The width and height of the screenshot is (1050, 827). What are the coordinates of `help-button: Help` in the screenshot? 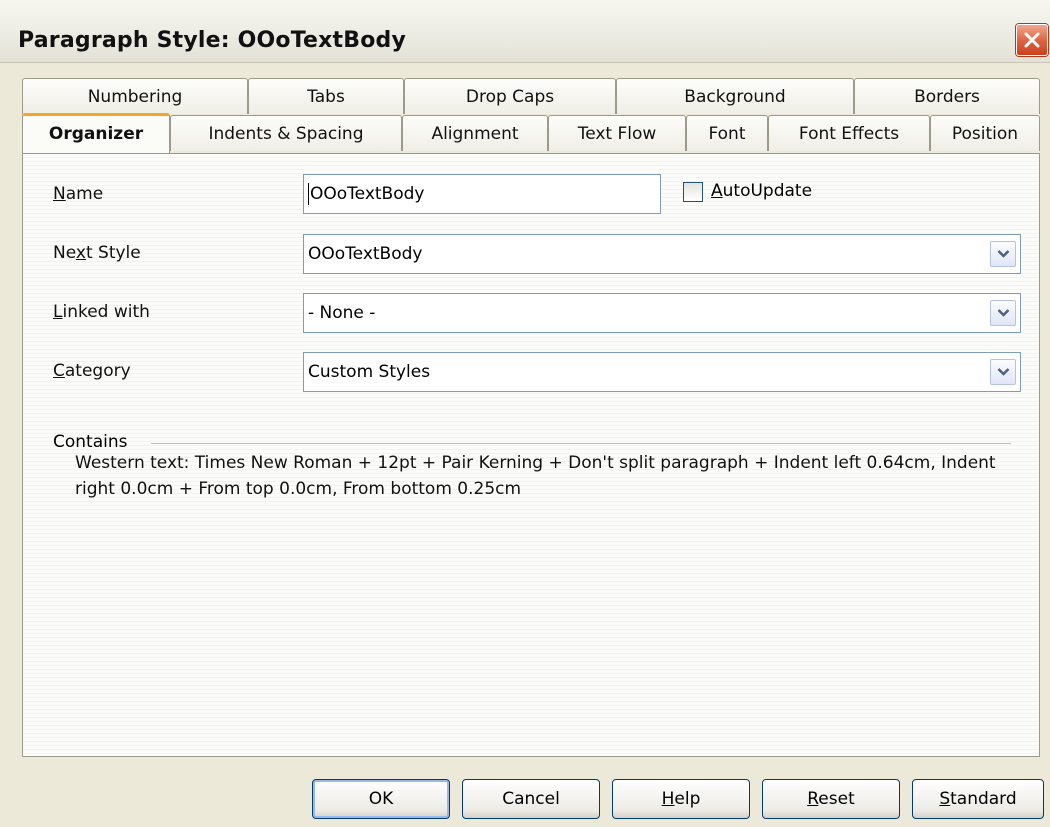 It's located at (681, 799).